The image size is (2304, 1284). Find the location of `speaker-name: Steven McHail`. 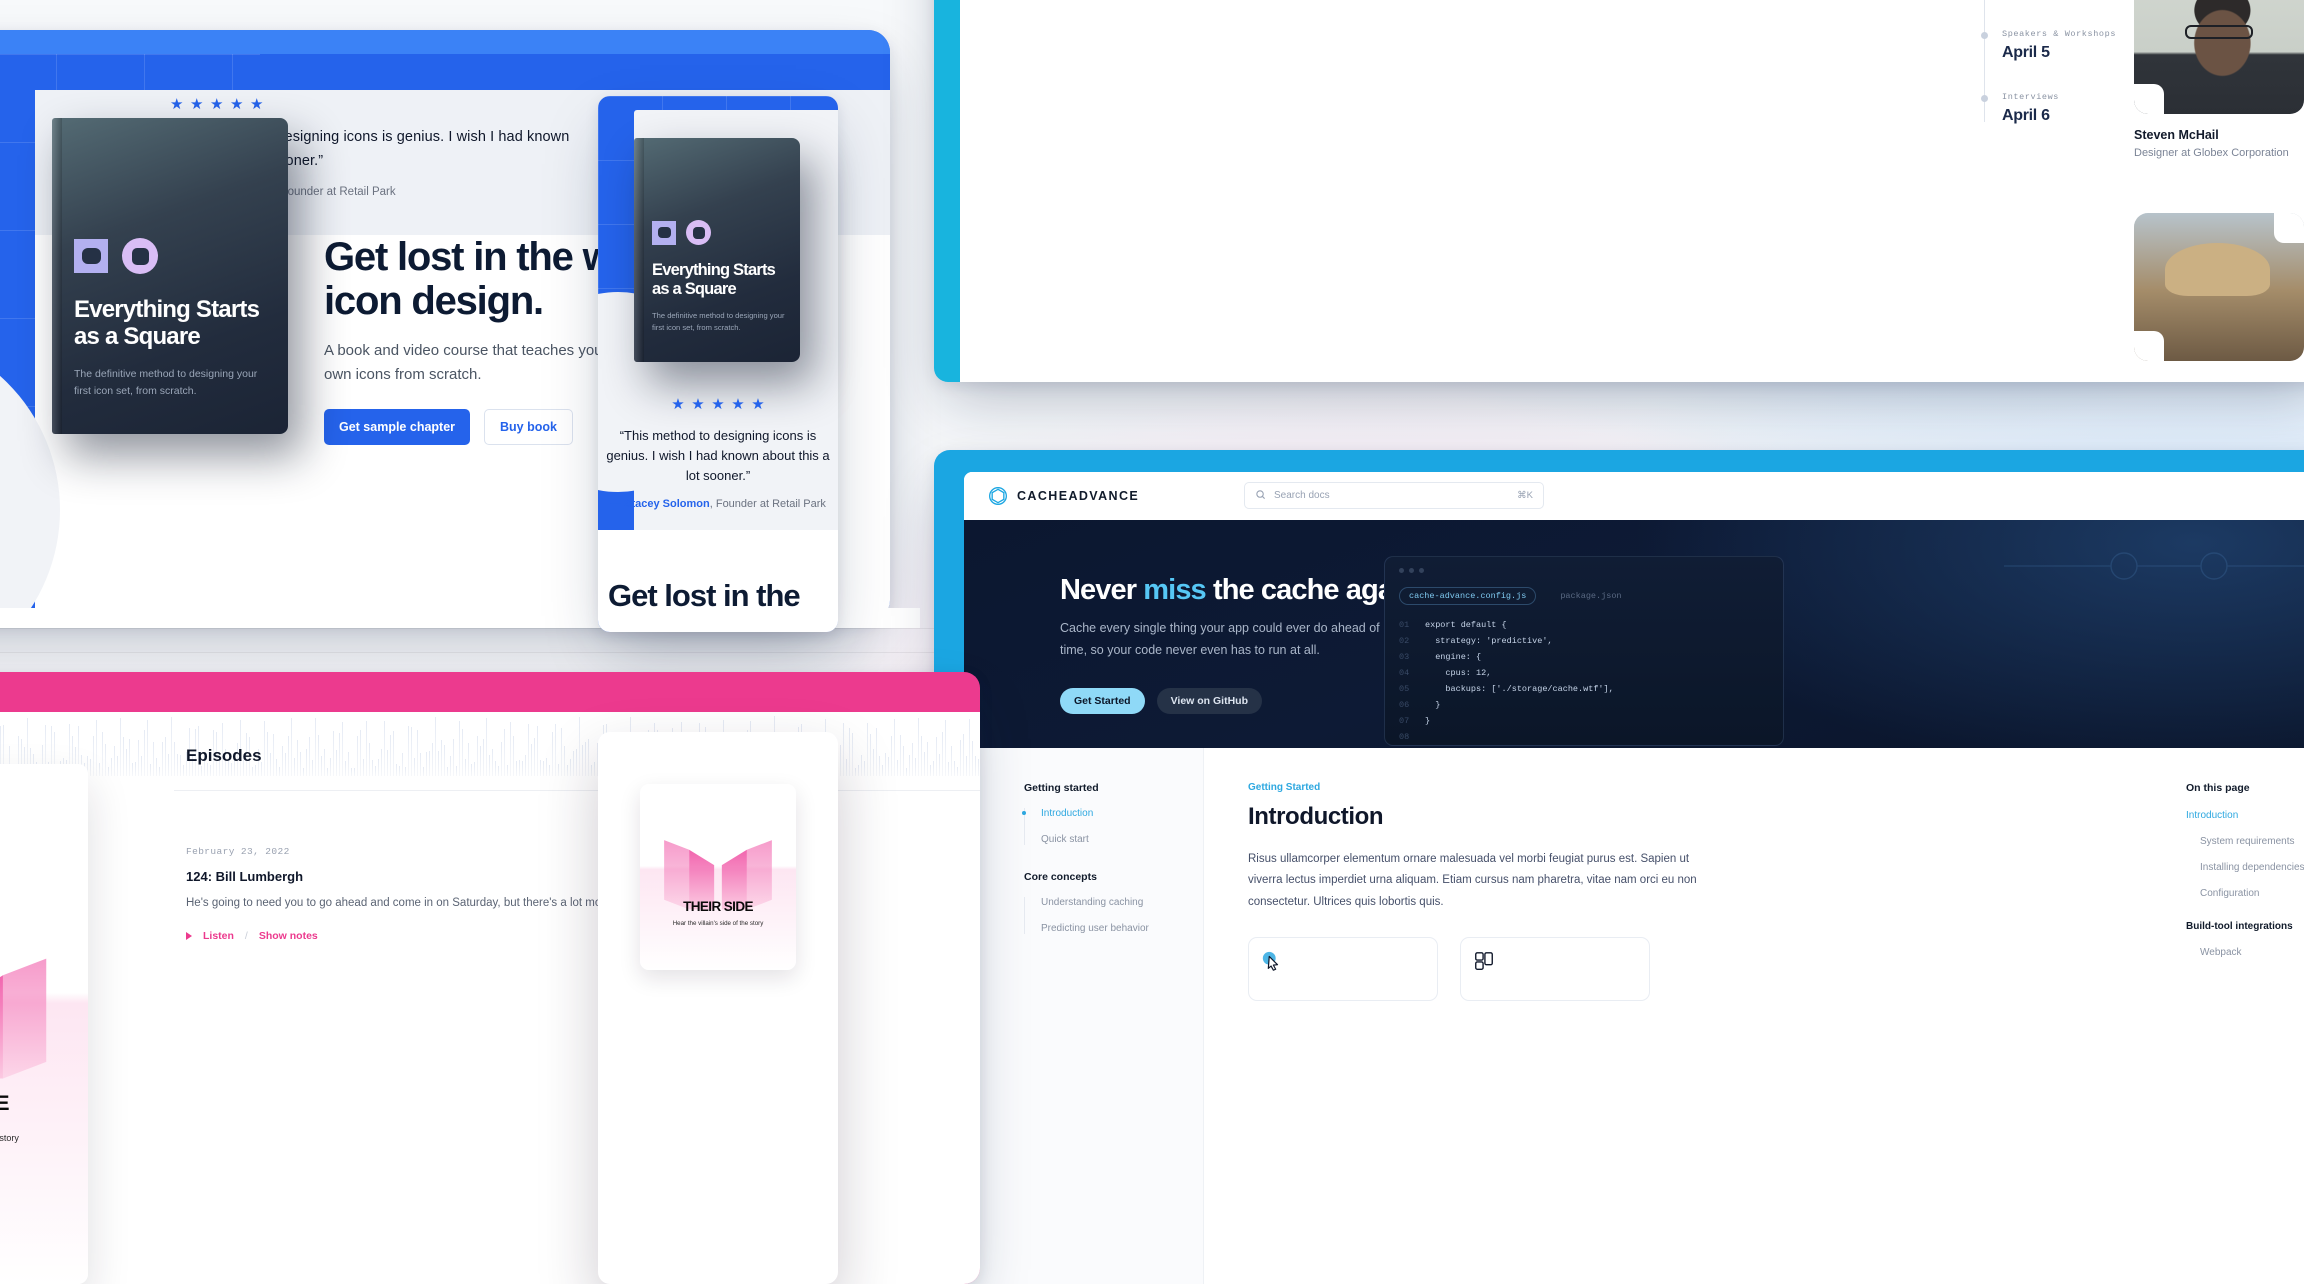

speaker-name: Steven McHail is located at coordinates (2176, 135).